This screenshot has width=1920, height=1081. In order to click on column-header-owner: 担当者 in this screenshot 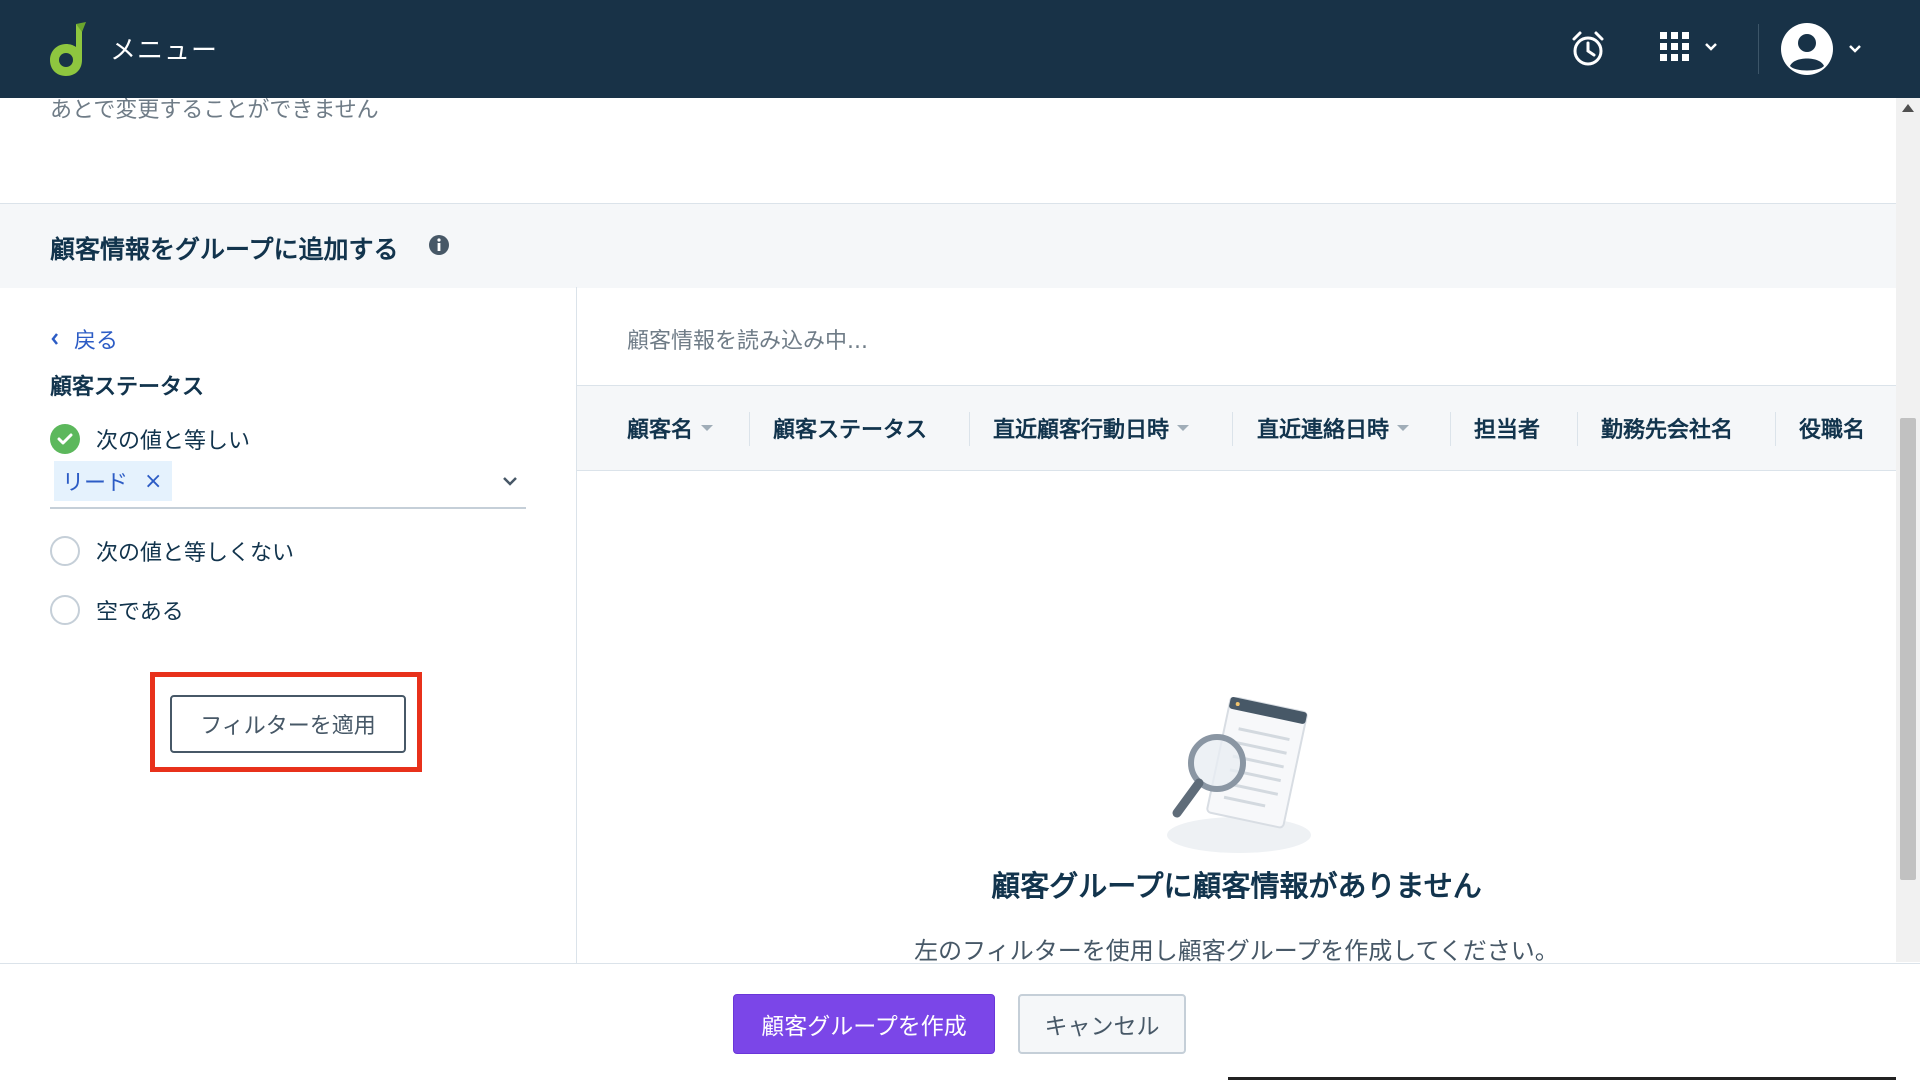, I will do `click(1507, 428)`.